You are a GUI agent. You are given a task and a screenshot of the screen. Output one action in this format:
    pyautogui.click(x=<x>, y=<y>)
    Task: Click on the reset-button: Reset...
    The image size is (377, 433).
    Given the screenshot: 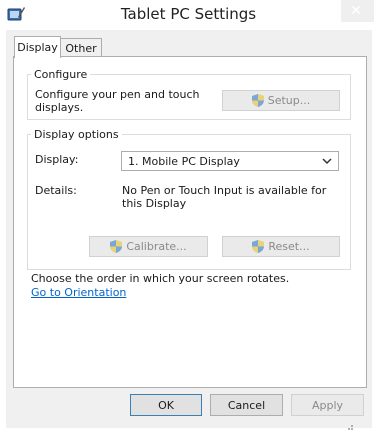 What is the action you would take?
    pyautogui.click(x=281, y=246)
    